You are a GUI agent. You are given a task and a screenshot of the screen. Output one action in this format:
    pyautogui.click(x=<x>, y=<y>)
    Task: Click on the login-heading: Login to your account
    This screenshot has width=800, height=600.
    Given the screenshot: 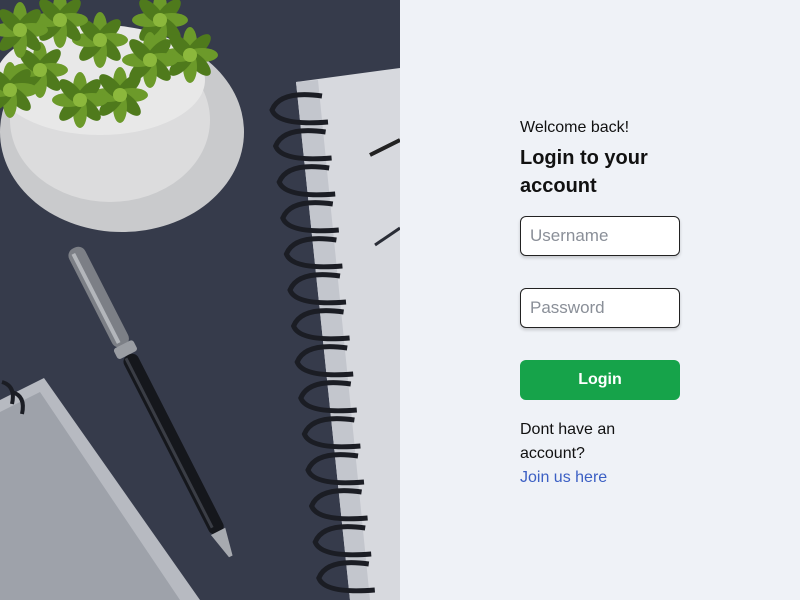 What is the action you would take?
    pyautogui.click(x=584, y=172)
    